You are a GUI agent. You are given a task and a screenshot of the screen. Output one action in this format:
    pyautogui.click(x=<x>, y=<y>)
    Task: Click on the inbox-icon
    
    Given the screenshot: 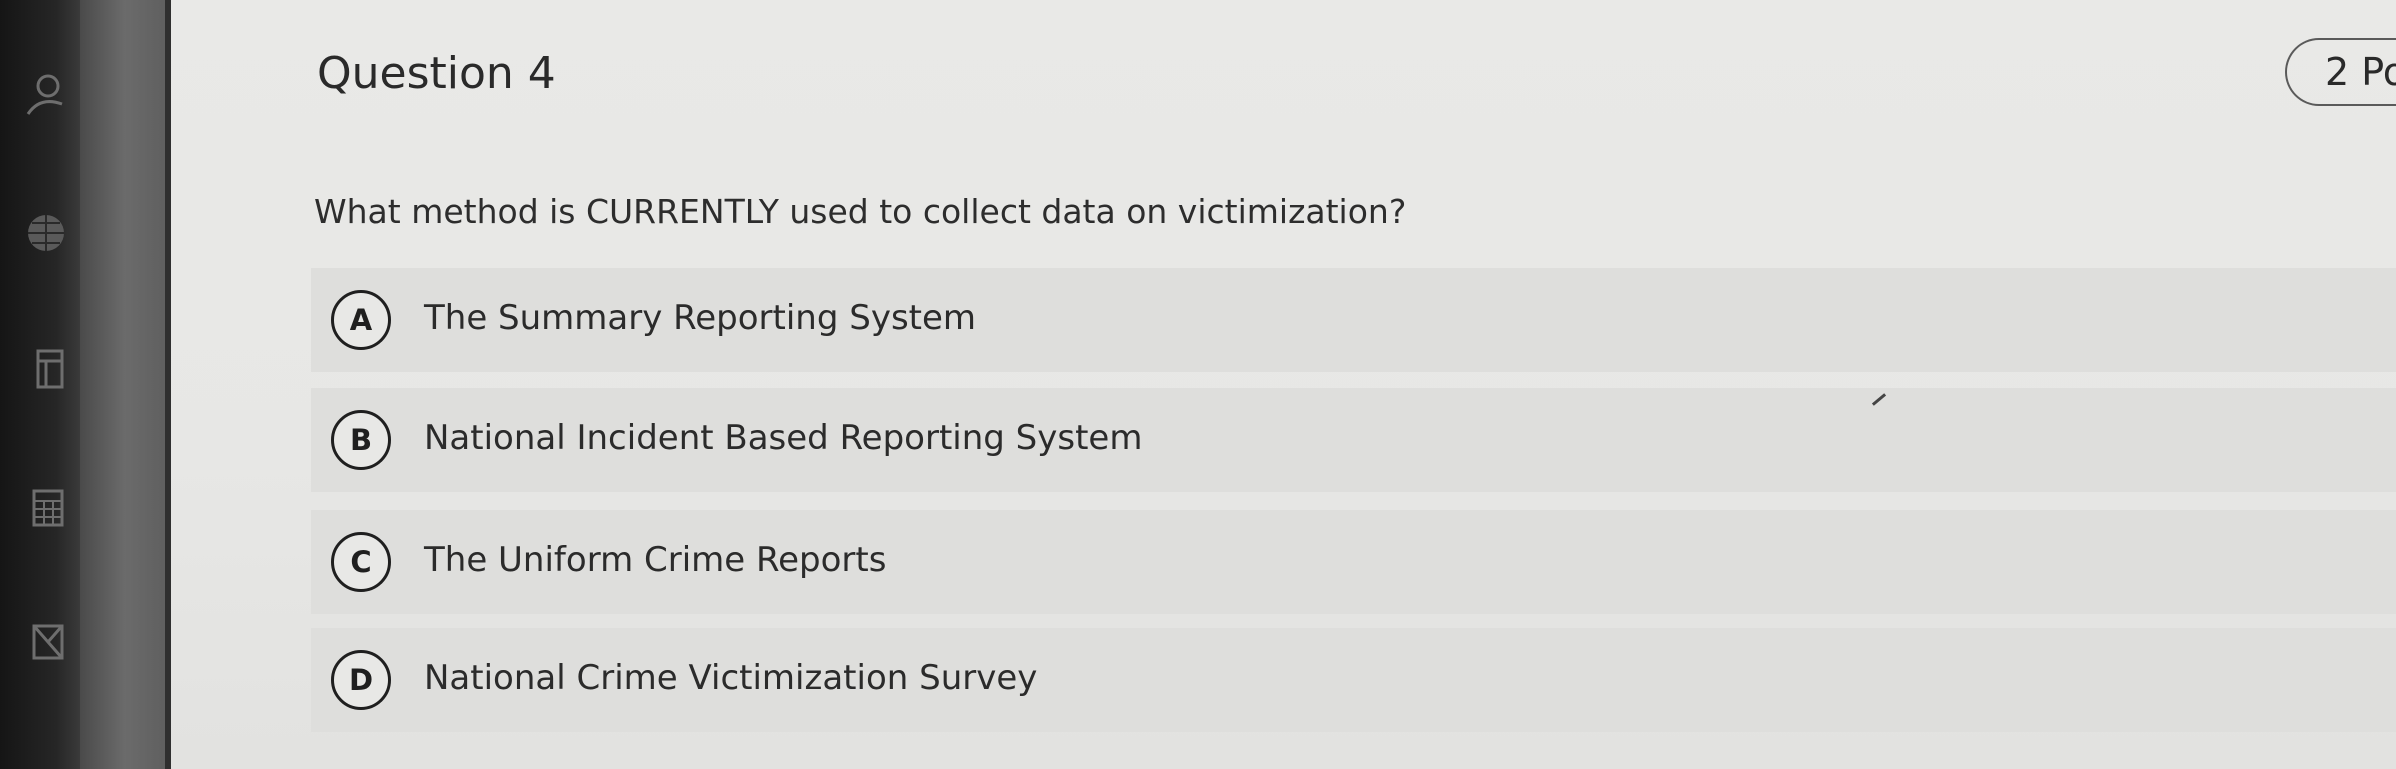 What is the action you would take?
    pyautogui.click(x=41, y=643)
    